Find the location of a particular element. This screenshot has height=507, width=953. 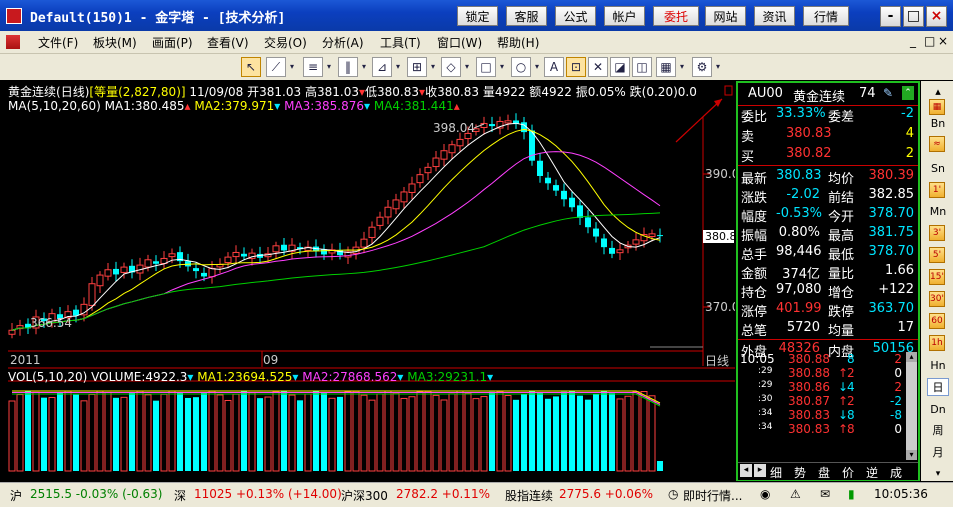

tick-price: 380.83 is located at coordinates (809, 429).